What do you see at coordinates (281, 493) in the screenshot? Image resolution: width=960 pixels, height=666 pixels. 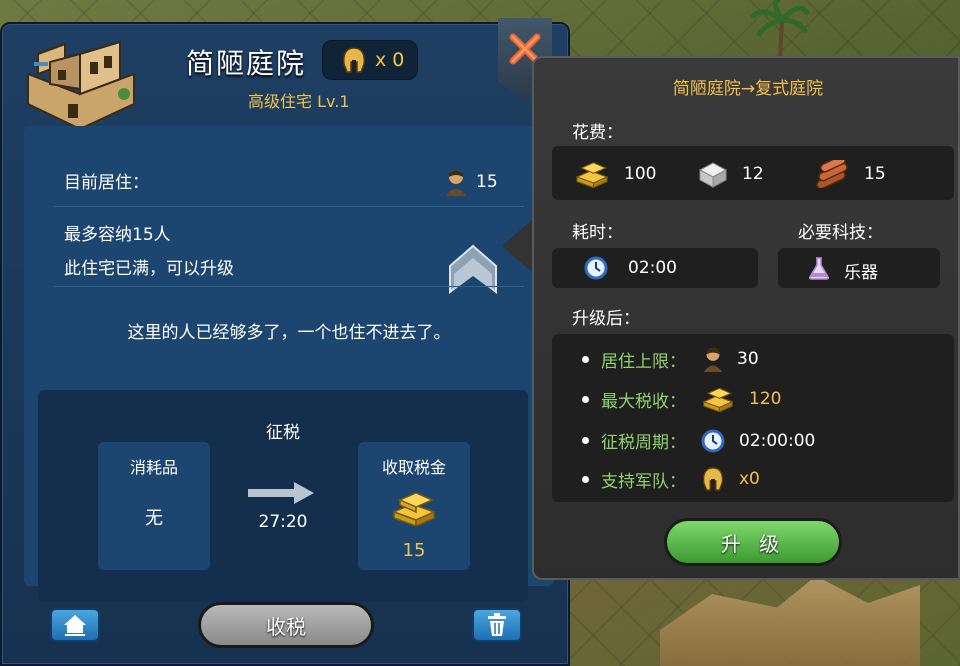 I see `arrow-right-icon` at bounding box center [281, 493].